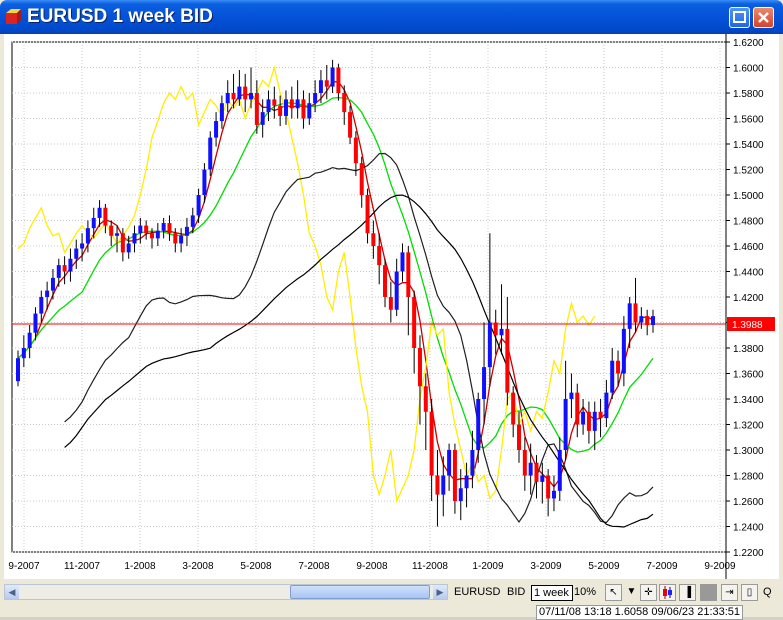 This screenshot has height=620, width=783. Describe the element at coordinates (552, 593) in the screenshot. I see `period-selector: 1 week` at that location.